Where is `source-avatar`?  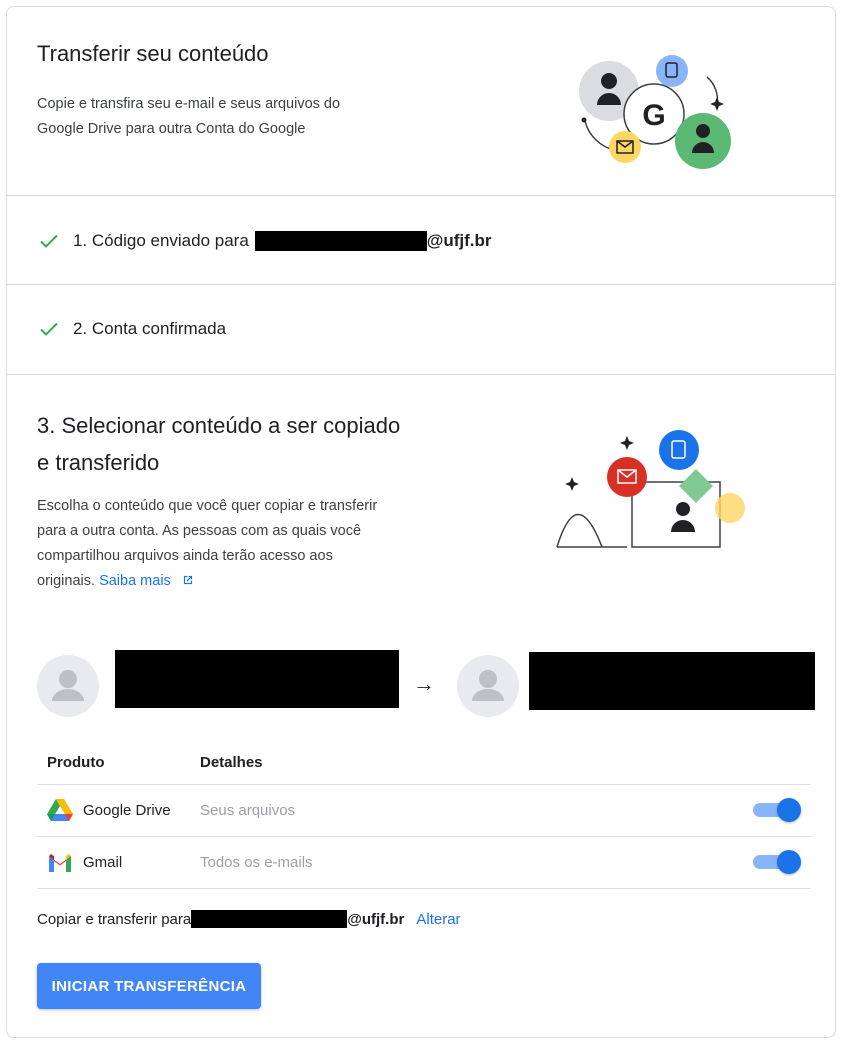 source-avatar is located at coordinates (68, 686).